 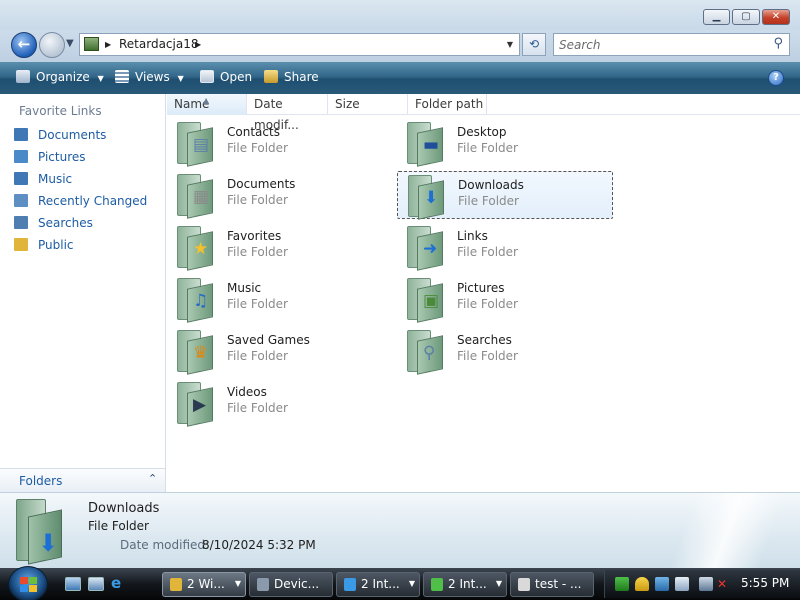 I want to click on folder-name: Music, so click(x=244, y=288).